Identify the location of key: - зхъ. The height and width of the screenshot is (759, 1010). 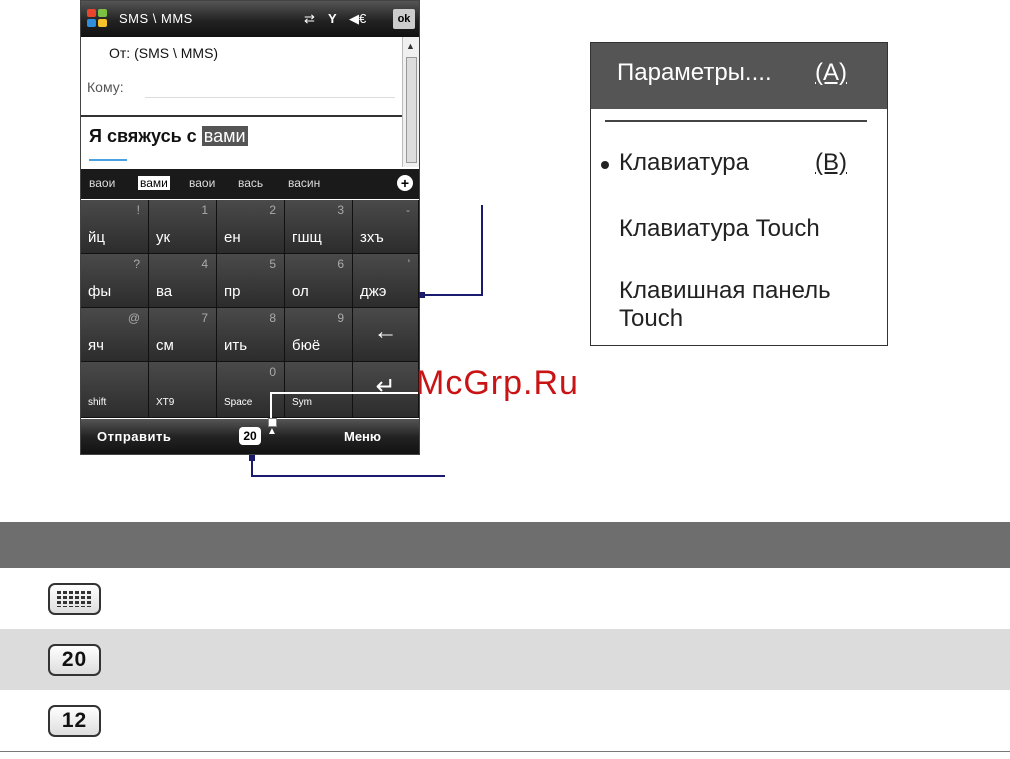
(386, 227).